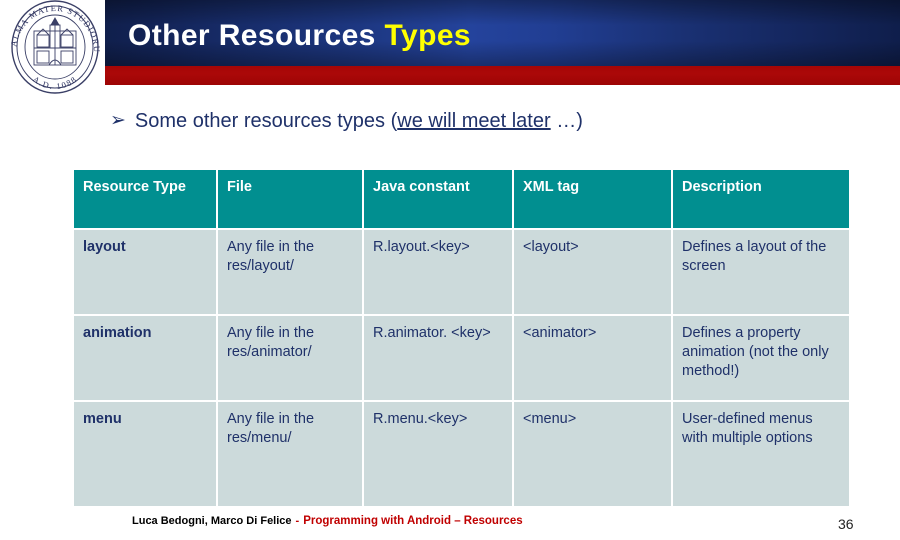  Describe the element at coordinates (290, 199) in the screenshot. I see `column-header-file: File` at that location.